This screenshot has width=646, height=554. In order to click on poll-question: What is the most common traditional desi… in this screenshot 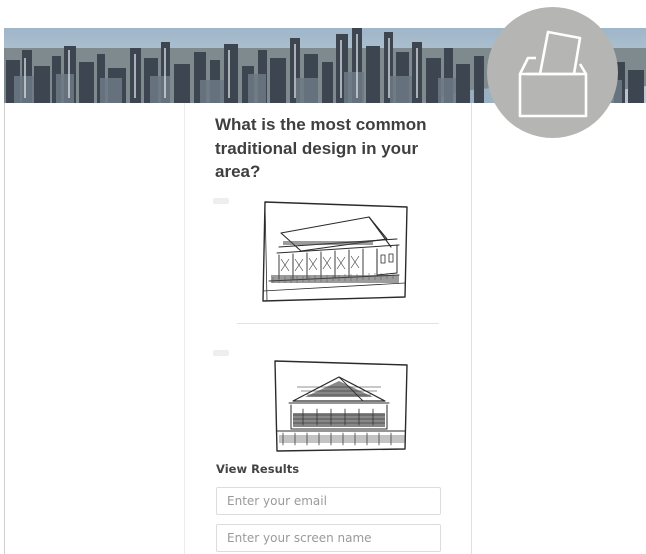, I will do `click(321, 148)`.